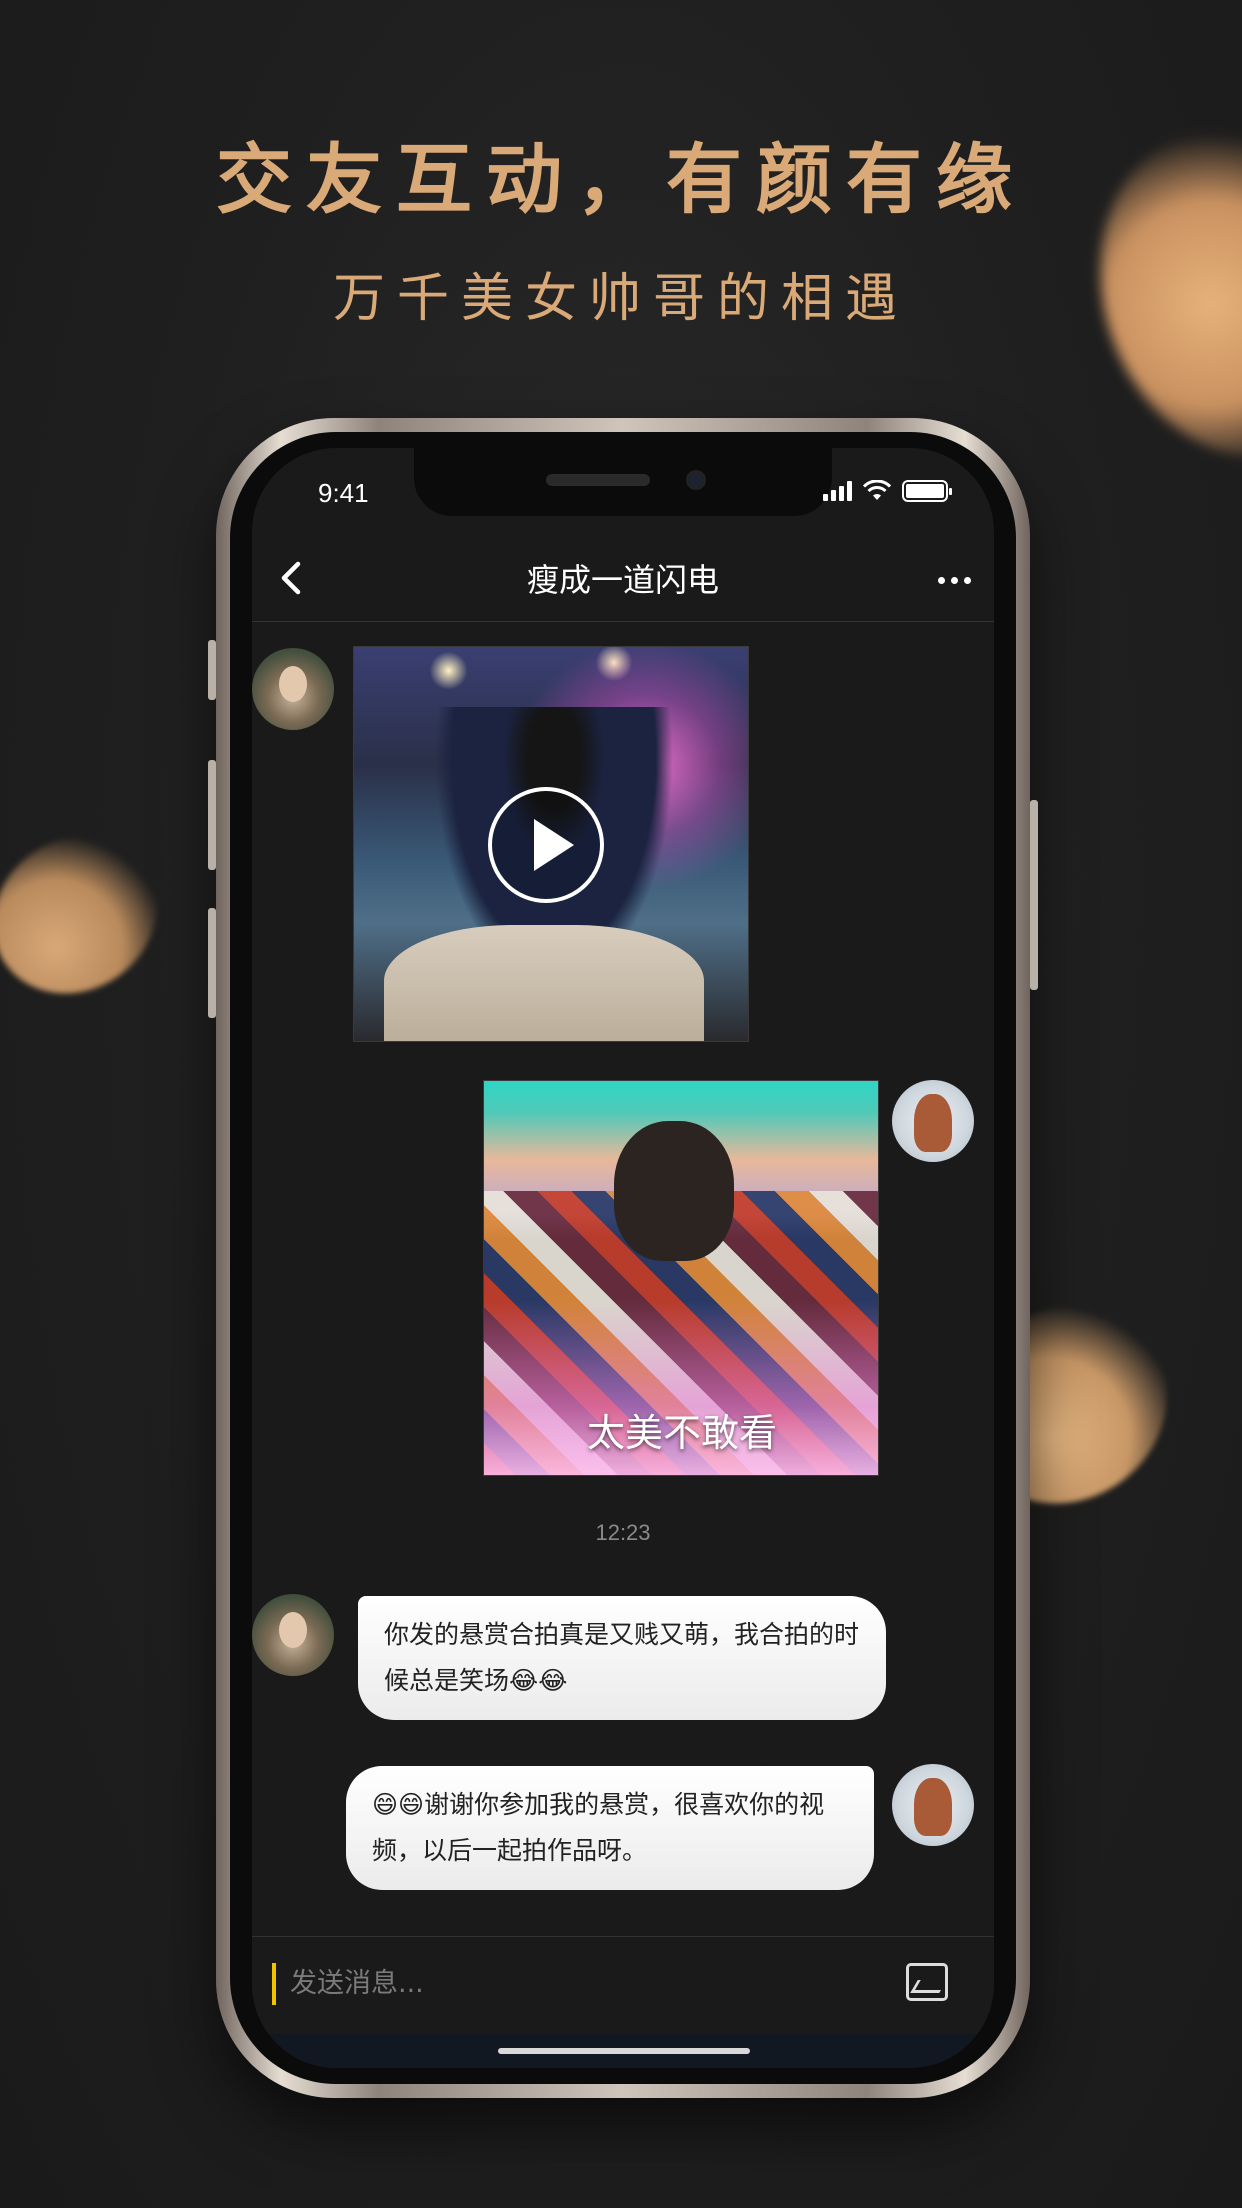  What do you see at coordinates (622, 1658) in the screenshot?
I see `message-bubble-left: 你发的悬赏合拍真是又贱又萌，我合拍的时候总是笑场😂😂` at bounding box center [622, 1658].